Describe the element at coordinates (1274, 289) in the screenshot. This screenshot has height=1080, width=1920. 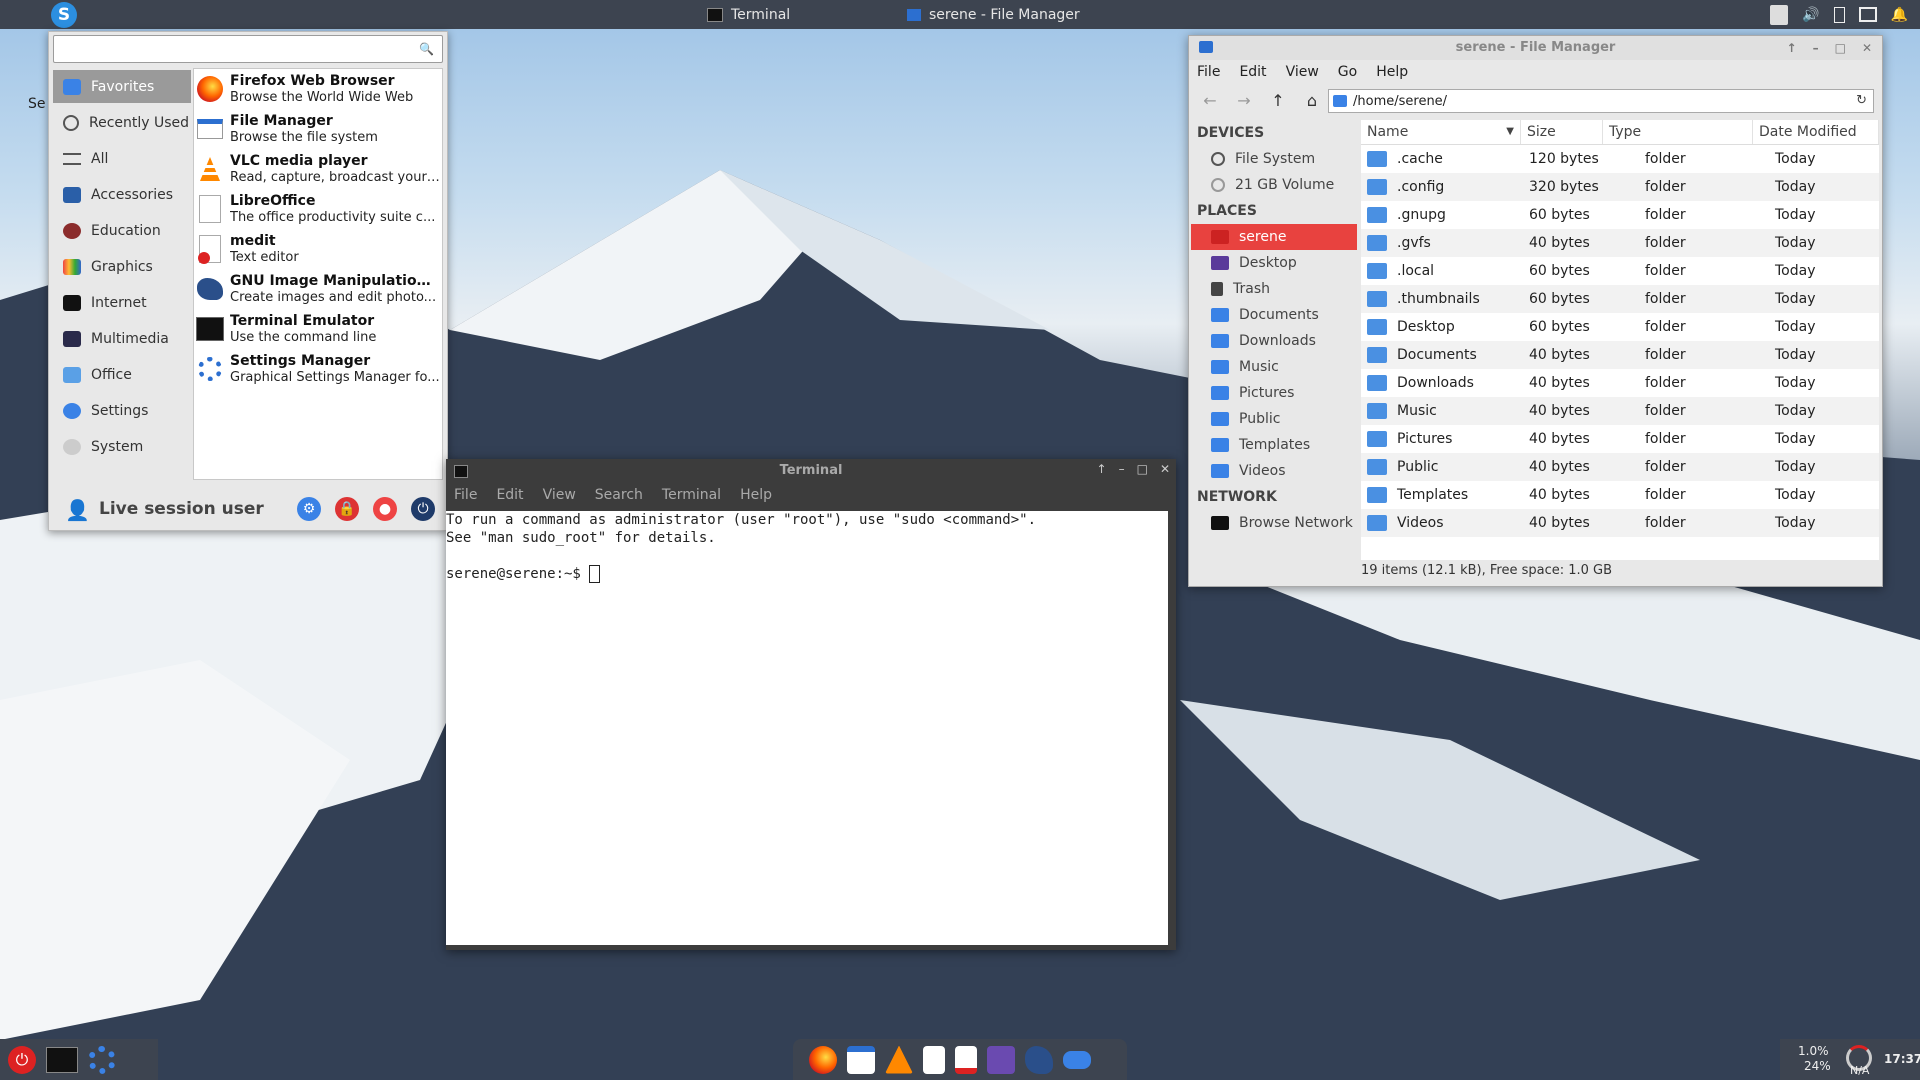
I see `sidebar-item-trash: Trash` at that location.